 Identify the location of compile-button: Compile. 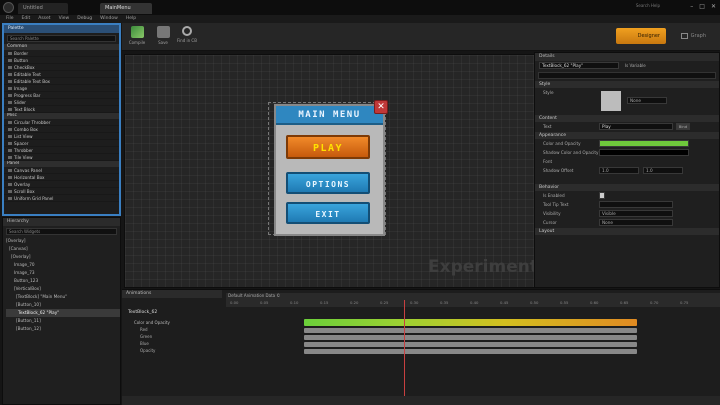
(137, 38).